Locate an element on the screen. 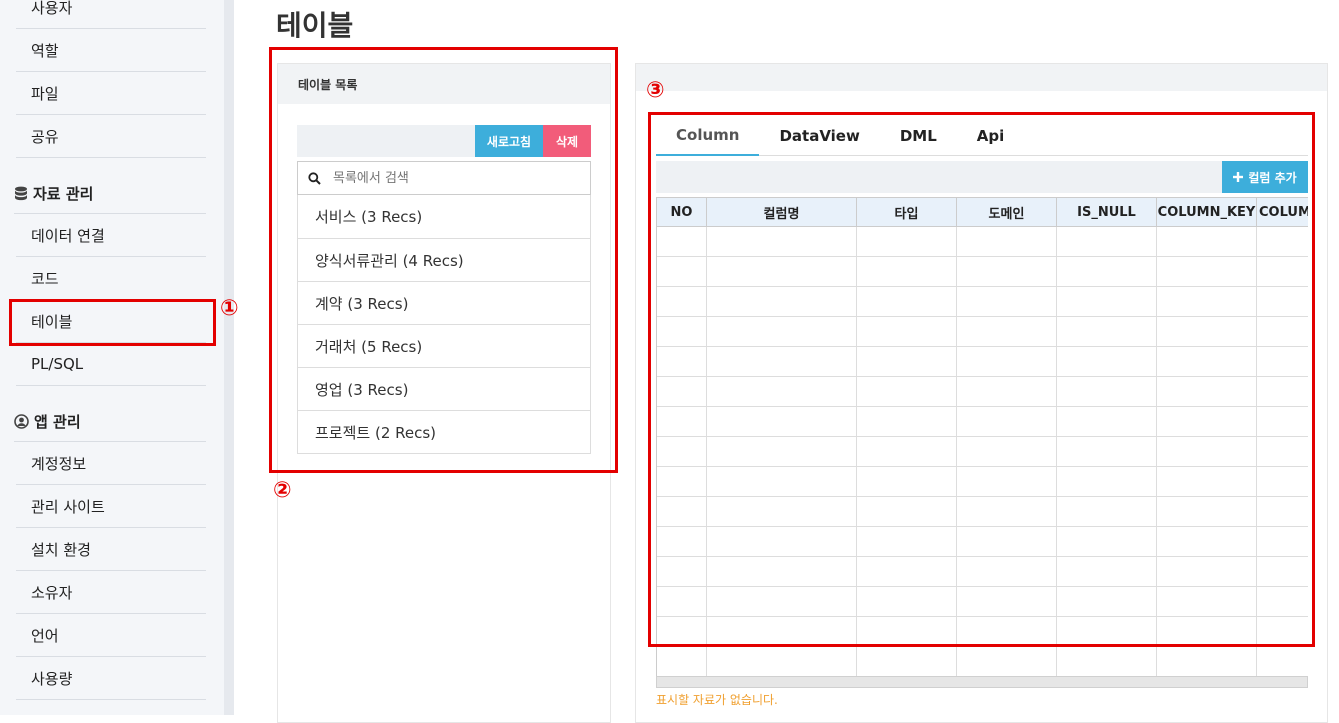 The width and height of the screenshot is (1339, 723). sidebar-item-admin-site: 관리 사이트 is located at coordinates (111, 506).